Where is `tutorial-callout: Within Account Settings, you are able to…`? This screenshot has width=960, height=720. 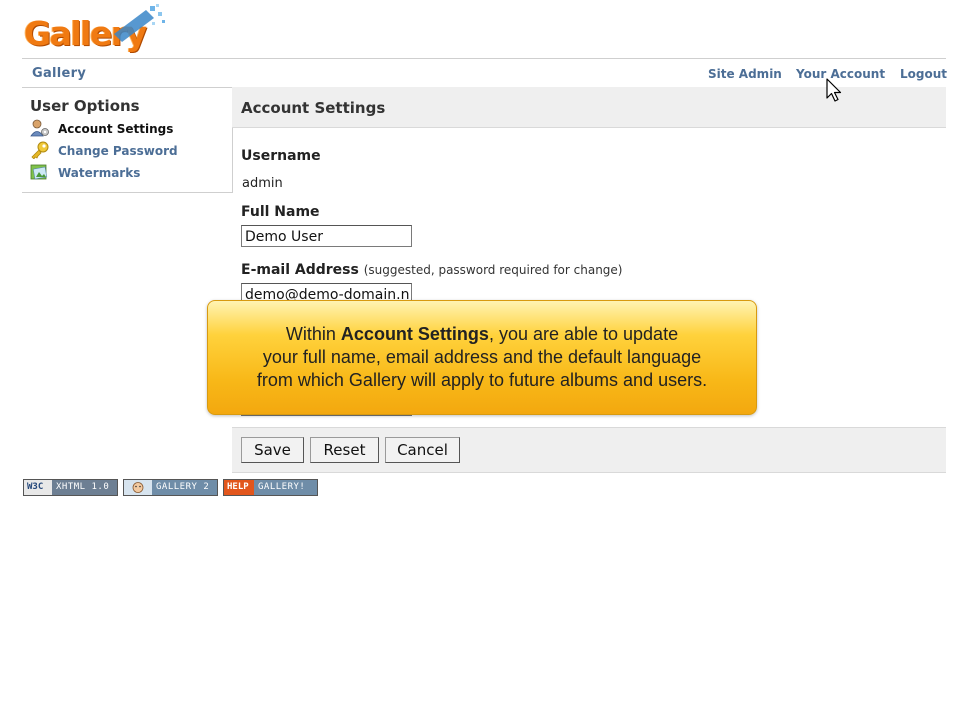 tutorial-callout: Within Account Settings, you are able to… is located at coordinates (482, 357).